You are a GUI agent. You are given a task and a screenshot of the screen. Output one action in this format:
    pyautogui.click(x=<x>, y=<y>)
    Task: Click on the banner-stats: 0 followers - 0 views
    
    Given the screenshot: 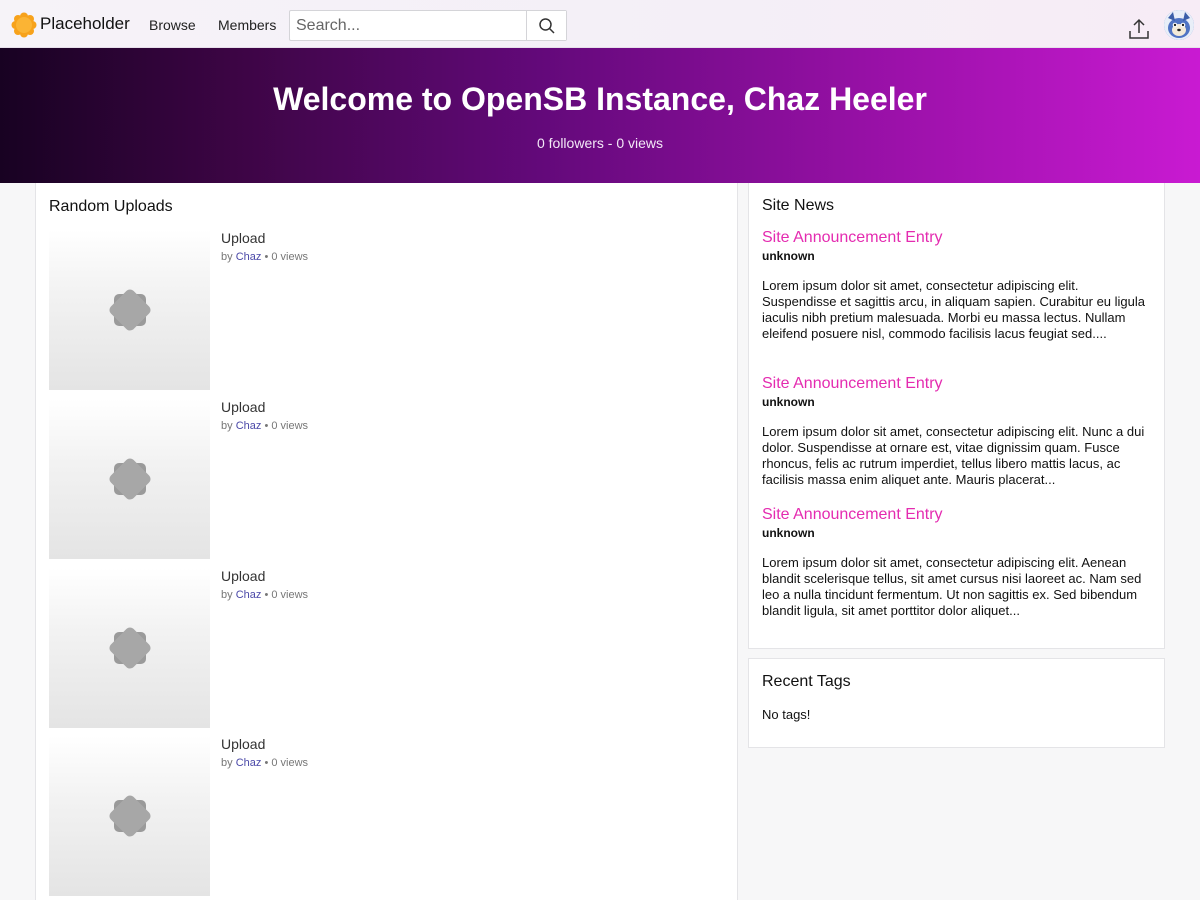 What is the action you would take?
    pyautogui.click(x=600, y=143)
    